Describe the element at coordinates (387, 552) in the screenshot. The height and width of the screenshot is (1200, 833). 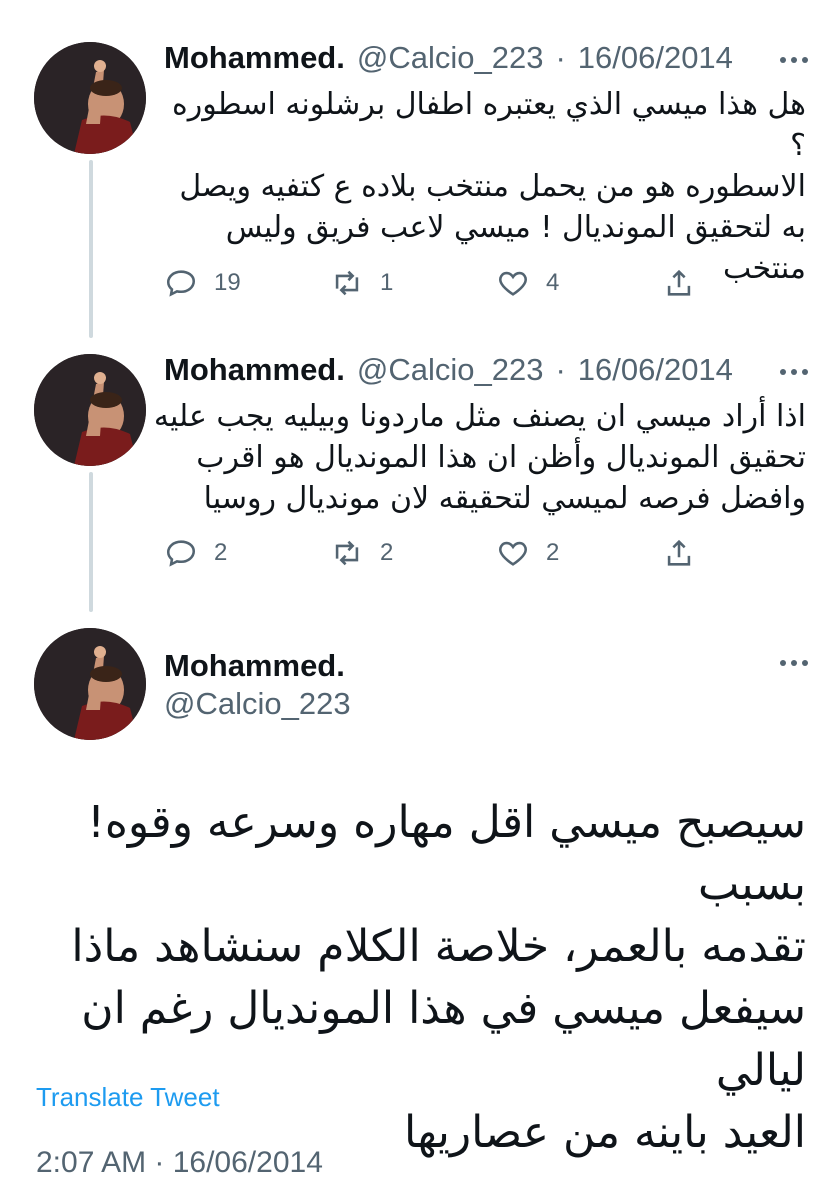
I see `retweet-count: 2` at that location.